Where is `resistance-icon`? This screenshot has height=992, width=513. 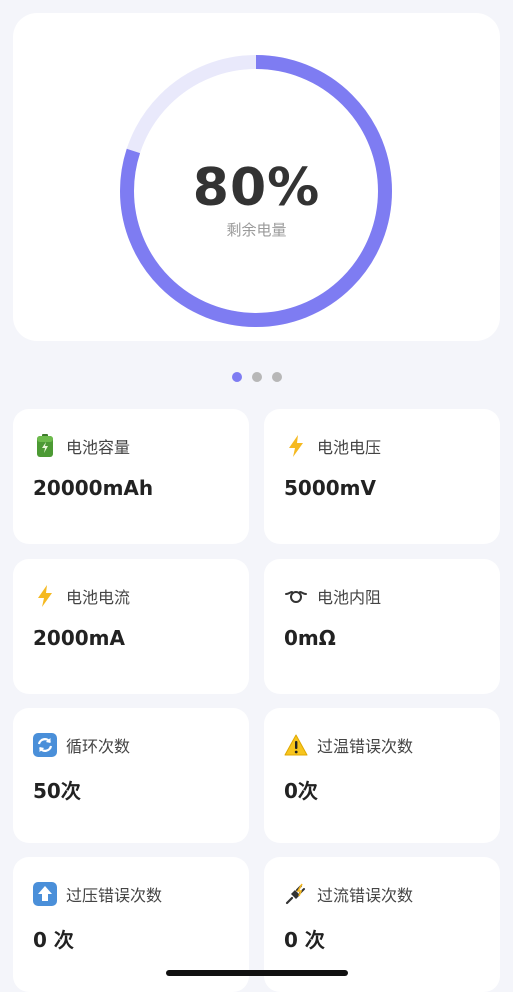 resistance-icon is located at coordinates (296, 596).